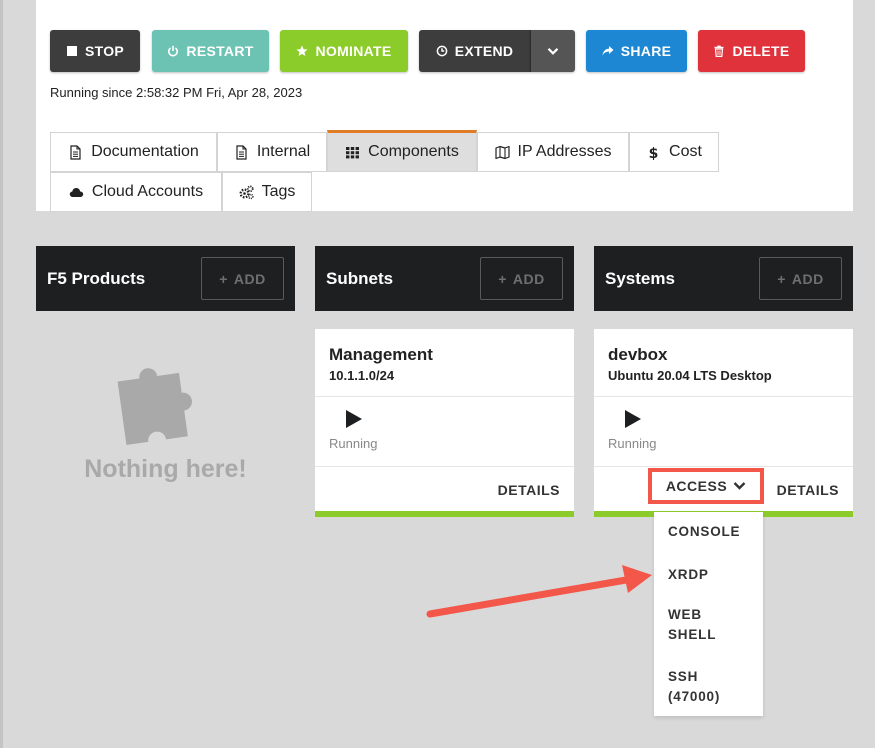 Image resolution: width=875 pixels, height=748 pixels. What do you see at coordinates (71, 51) in the screenshot?
I see `stop-icon` at bounding box center [71, 51].